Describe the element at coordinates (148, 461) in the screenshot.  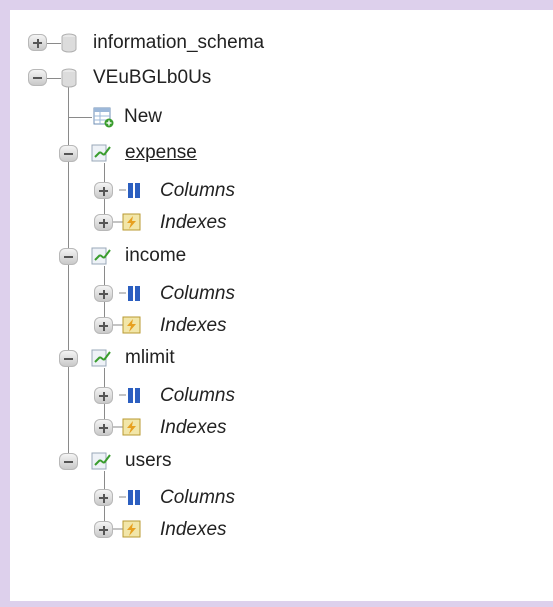
I see `table-link-users: users` at that location.